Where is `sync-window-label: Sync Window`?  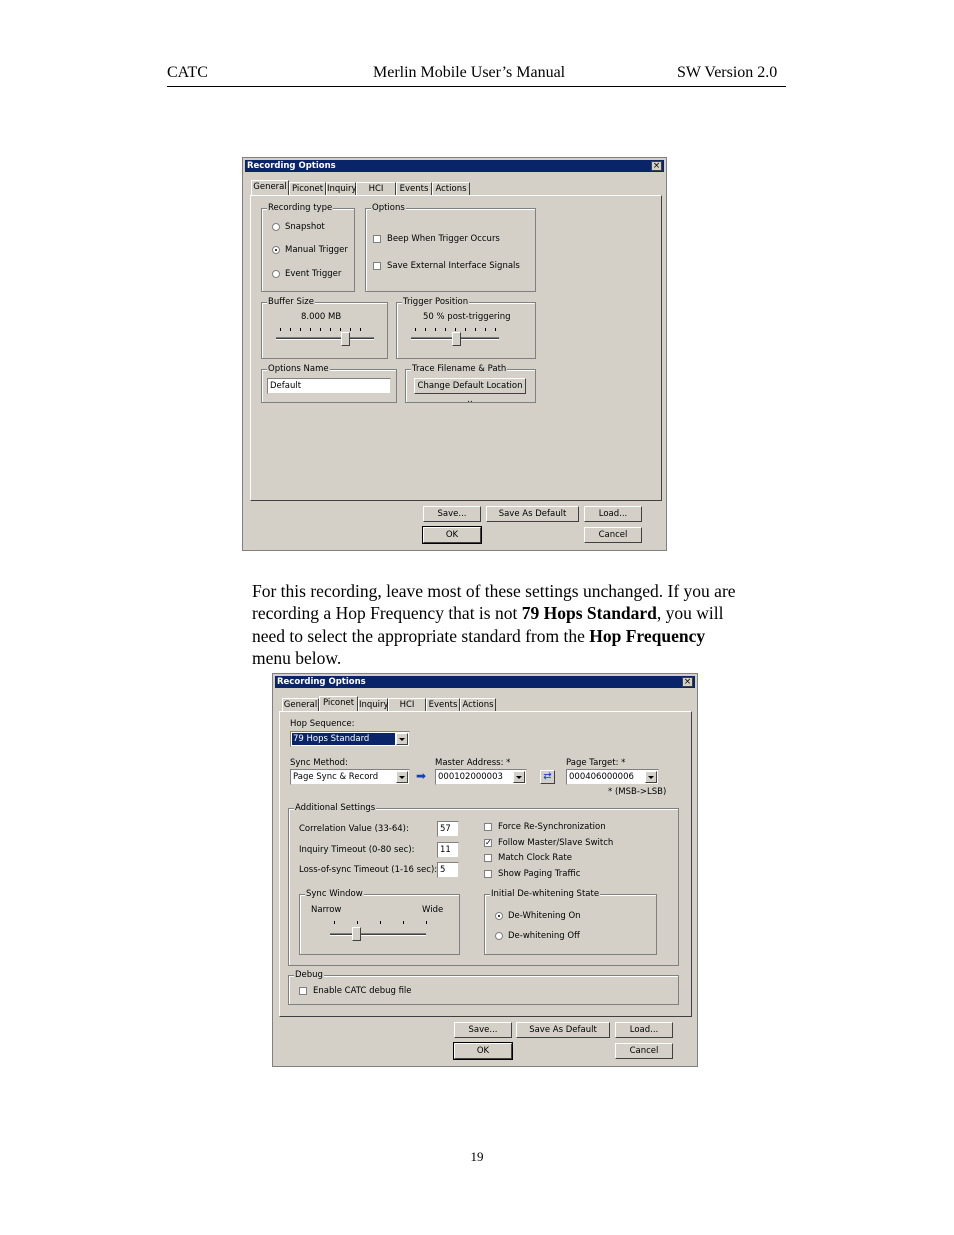 sync-window-label: Sync Window is located at coordinates (334, 894).